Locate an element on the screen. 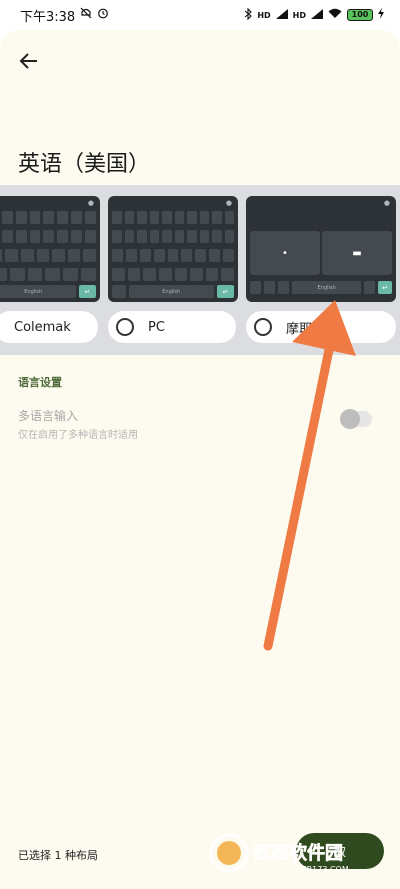 This screenshot has width=400, height=889. status-bar: 下午3:38 HD HD 100 is located at coordinates (200, 15).